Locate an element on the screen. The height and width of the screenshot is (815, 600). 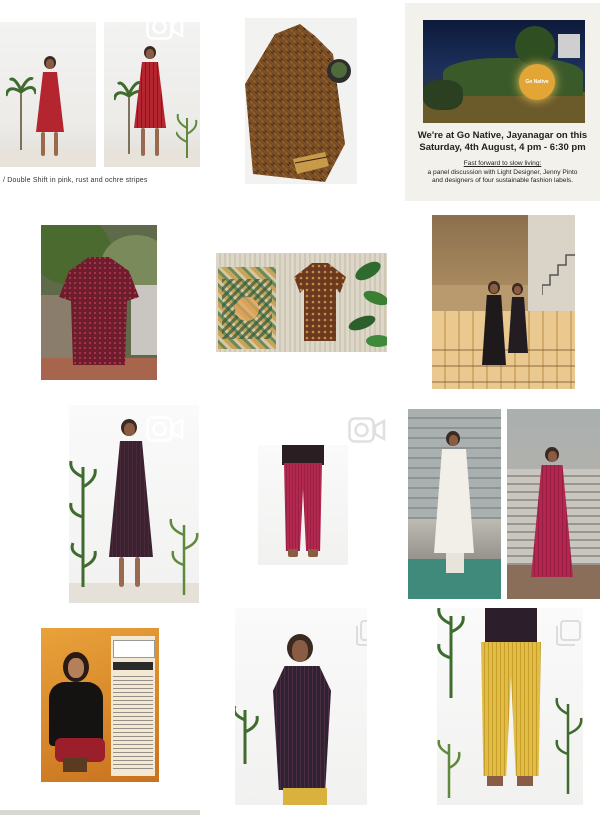
post-white-and-magenta-dresses is located at coordinates (504, 504).